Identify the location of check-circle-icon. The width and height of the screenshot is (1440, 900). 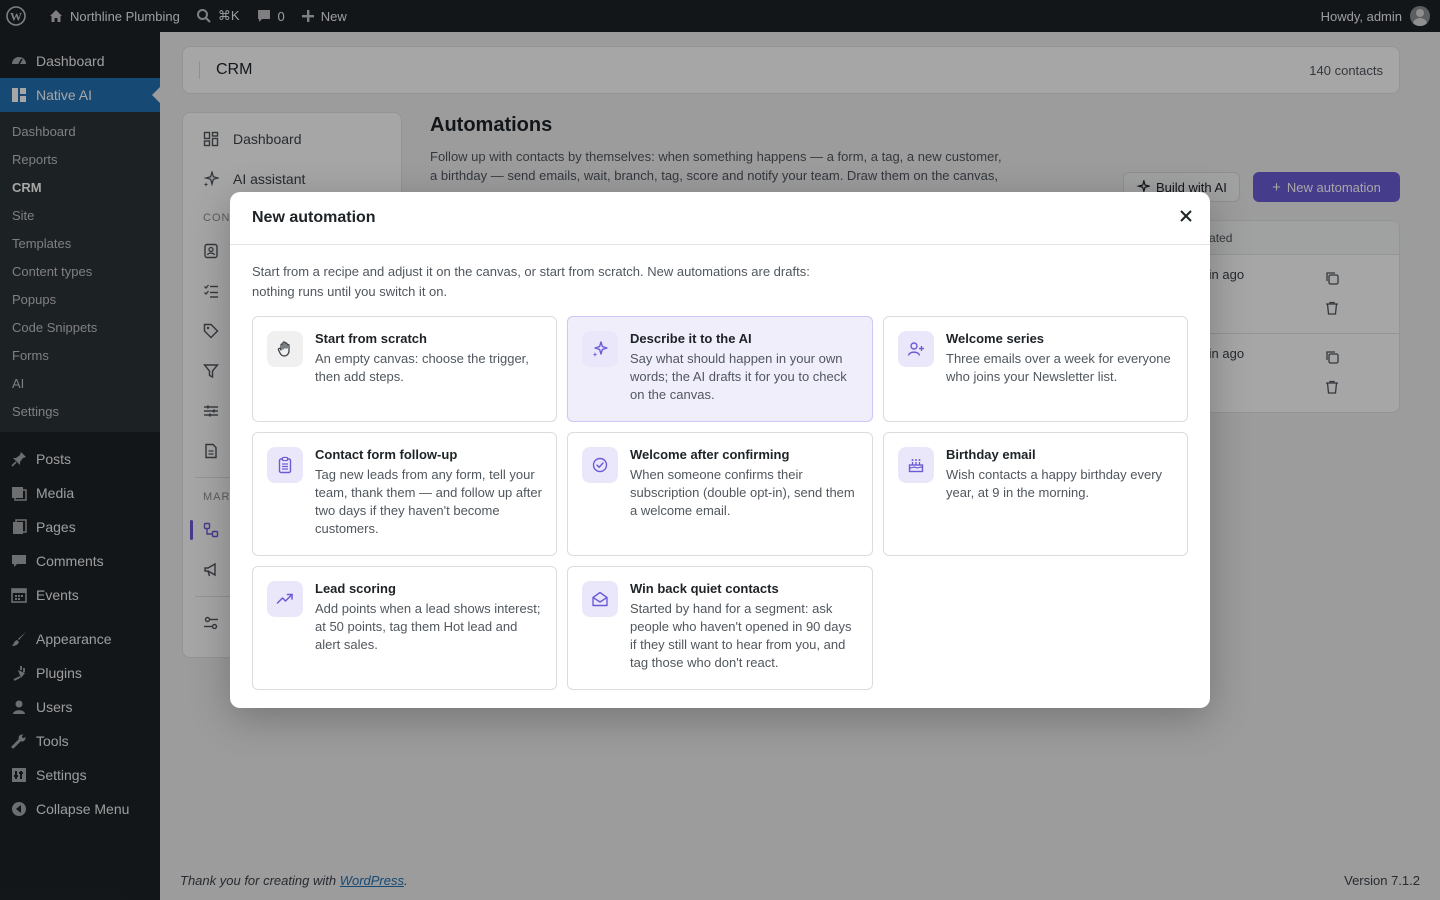
(600, 465).